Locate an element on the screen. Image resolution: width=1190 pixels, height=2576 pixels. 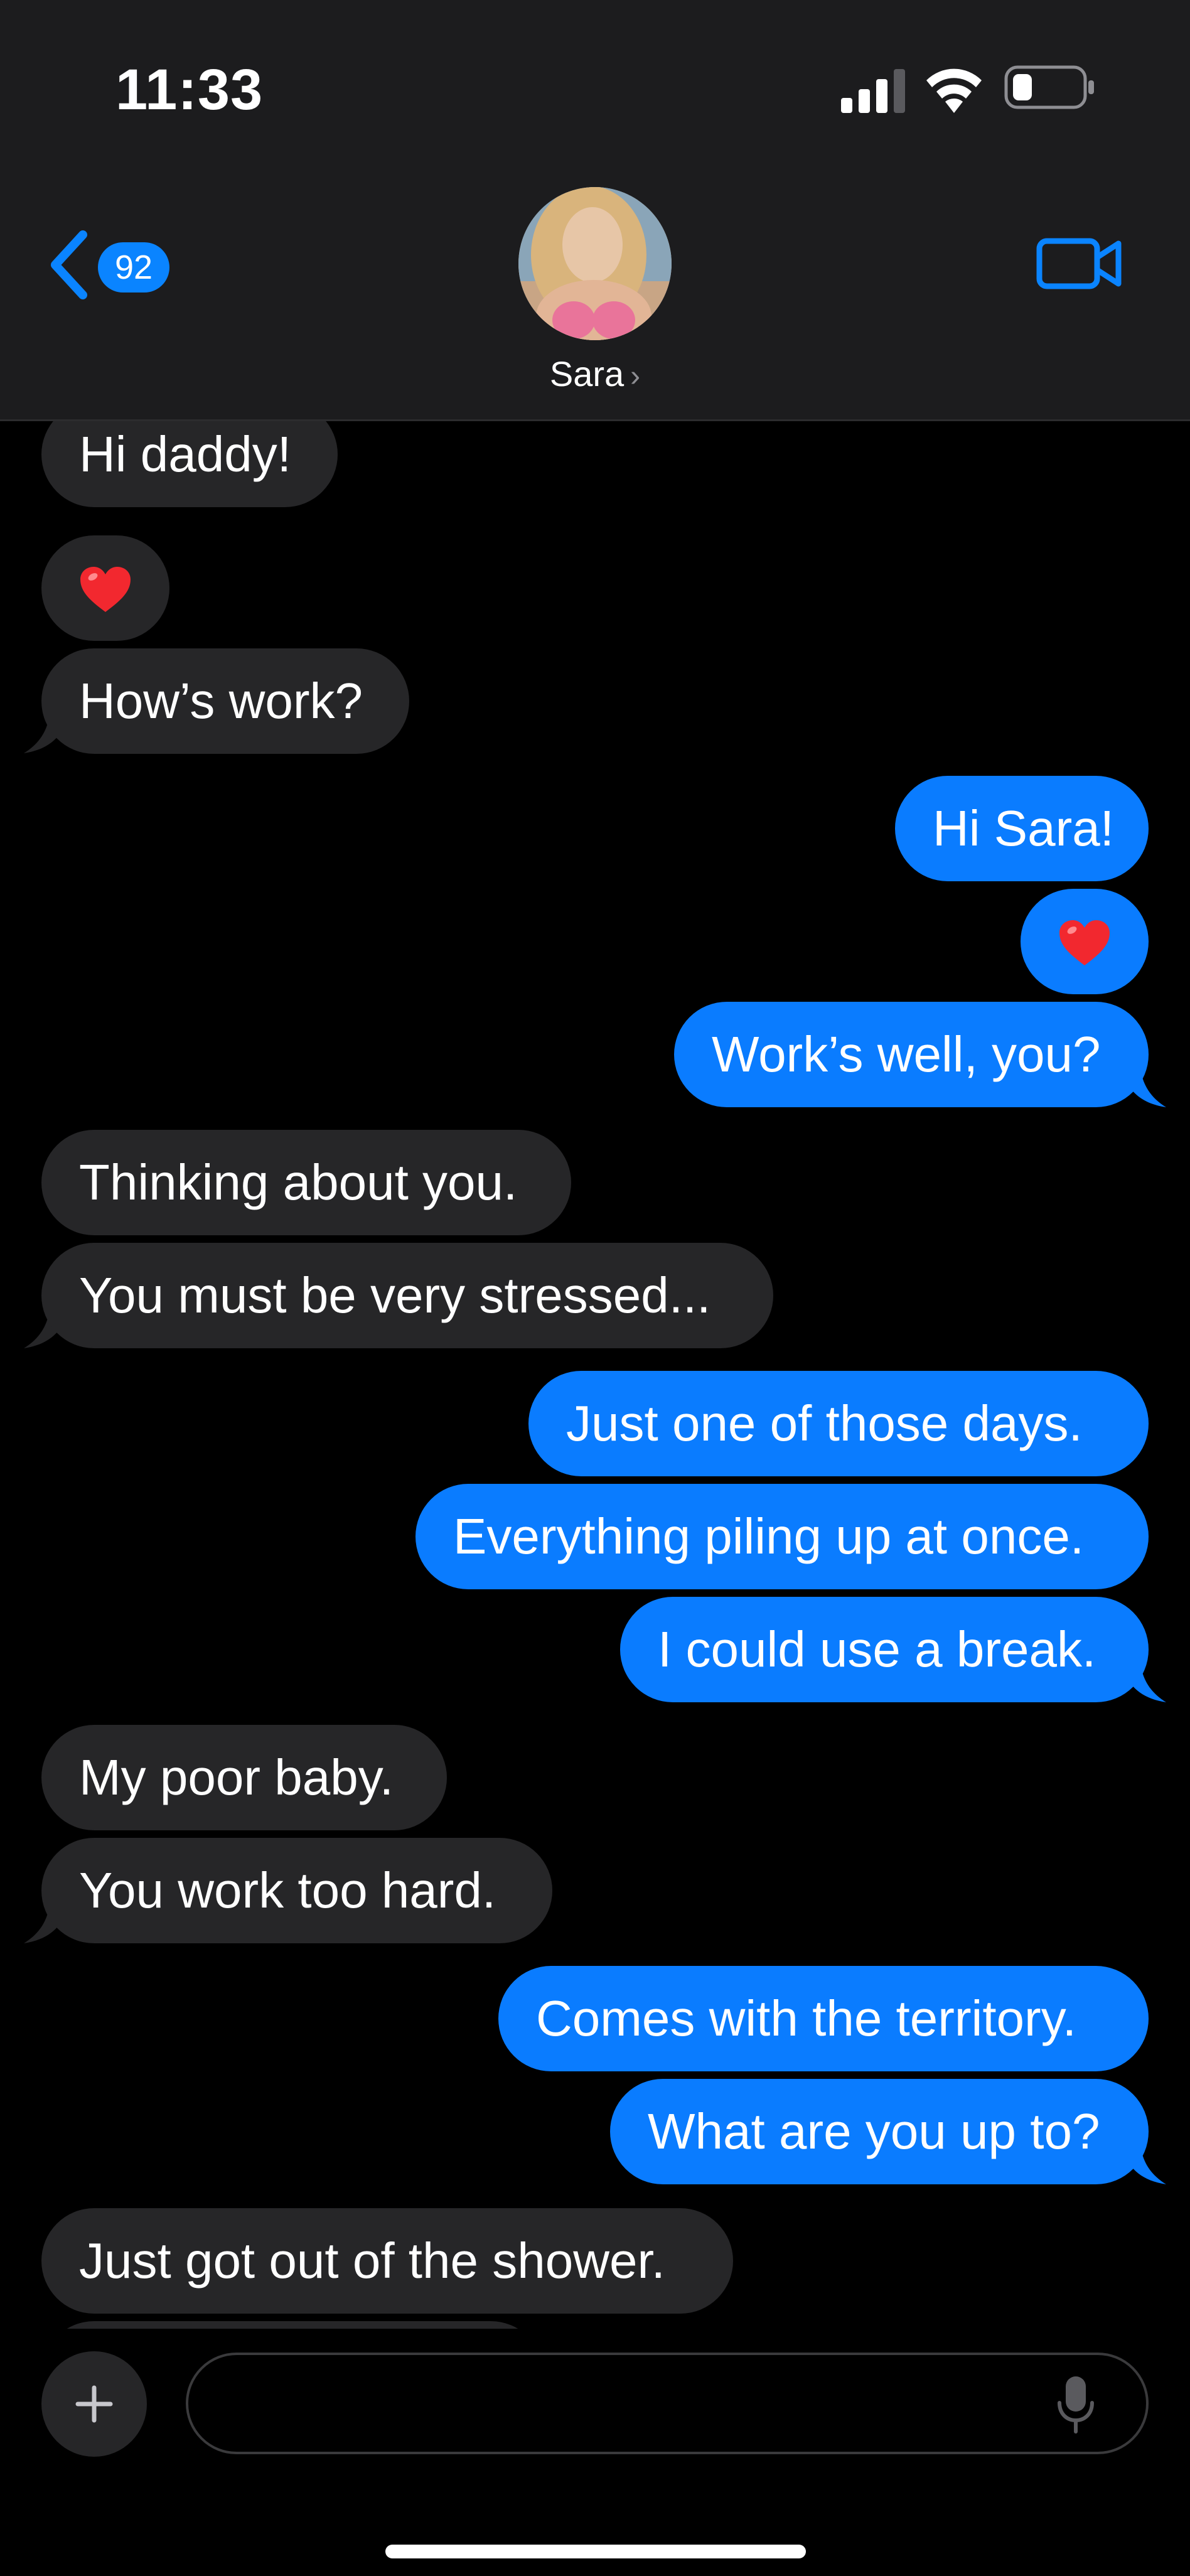
message-bubble-incoming: Hi daddy! is located at coordinates (189, 463).